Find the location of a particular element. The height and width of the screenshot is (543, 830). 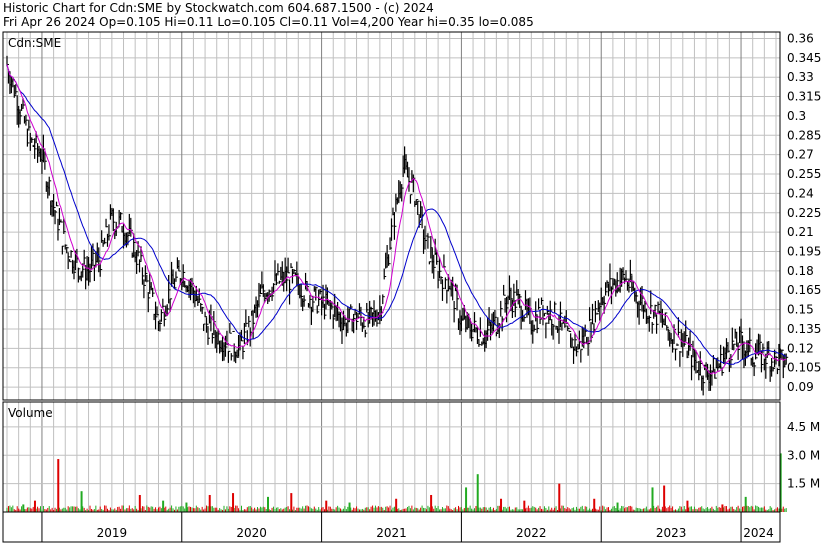

volume-y-tick-0: 4.5 M is located at coordinates (803, 427).